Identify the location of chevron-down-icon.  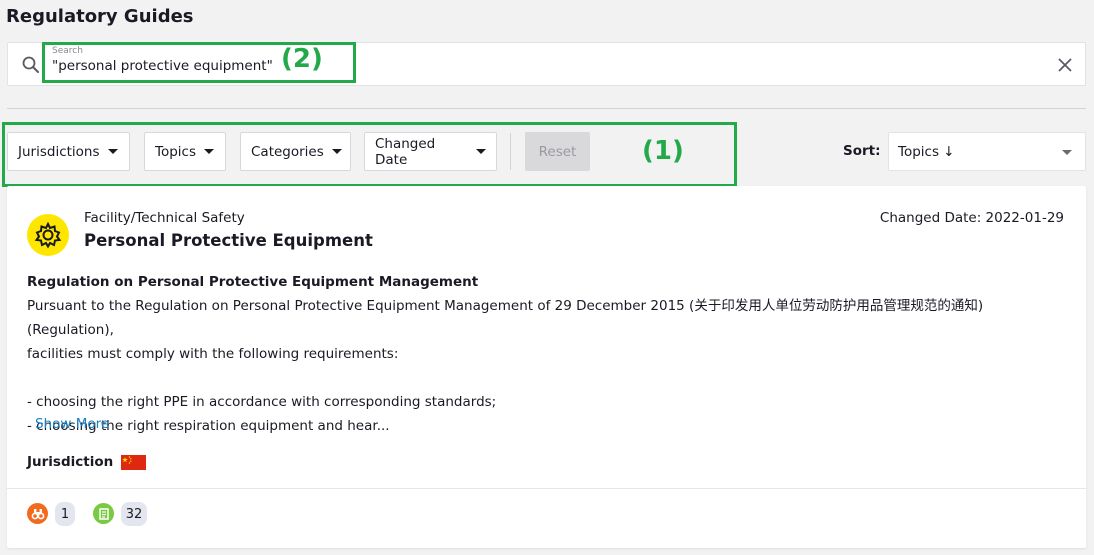
(1067, 152).